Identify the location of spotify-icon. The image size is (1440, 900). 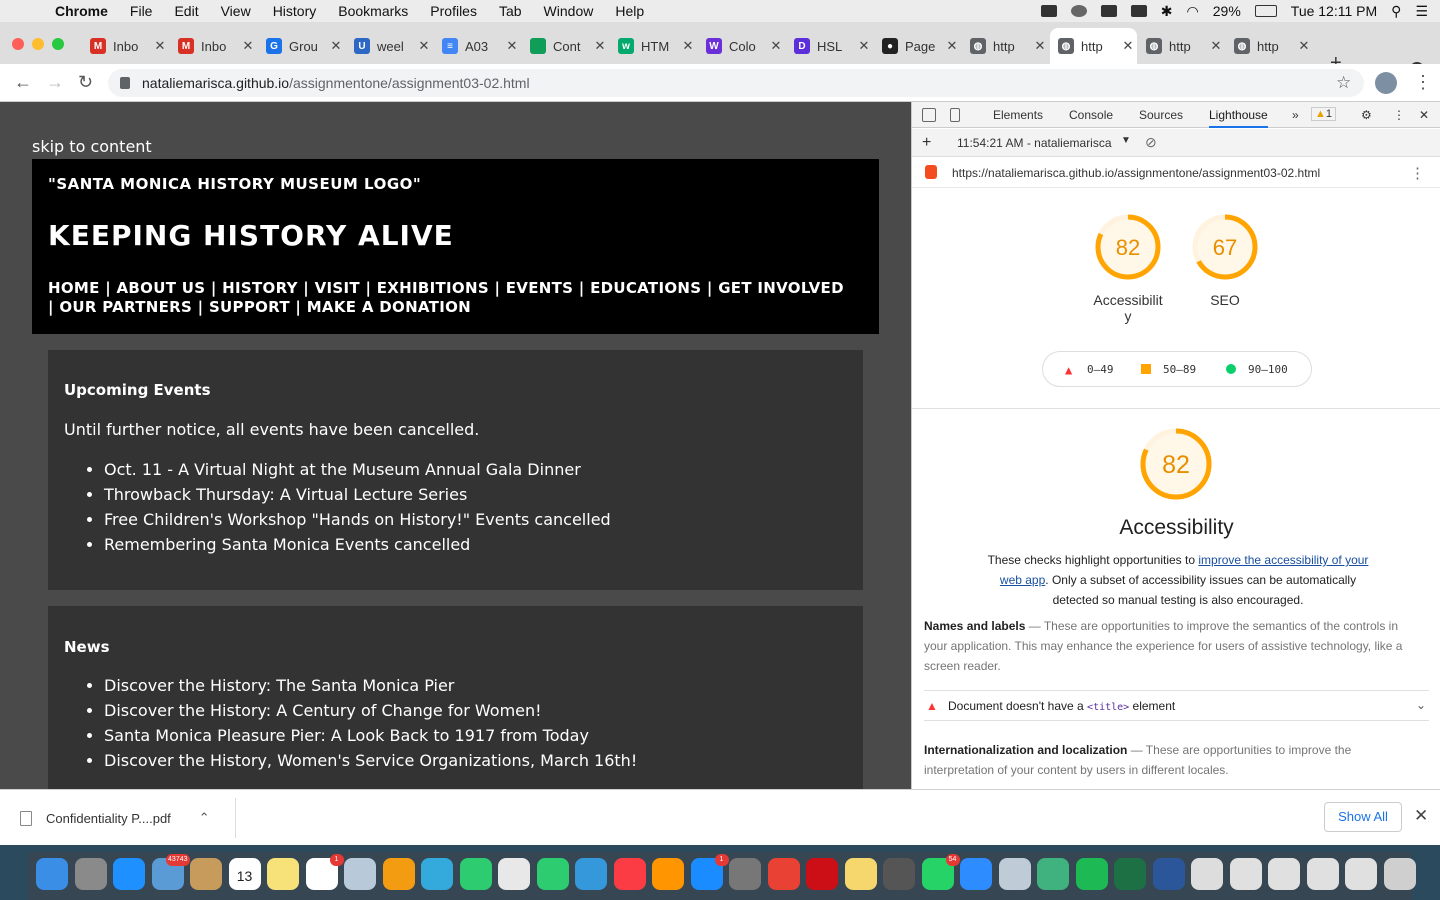
(1091, 874).